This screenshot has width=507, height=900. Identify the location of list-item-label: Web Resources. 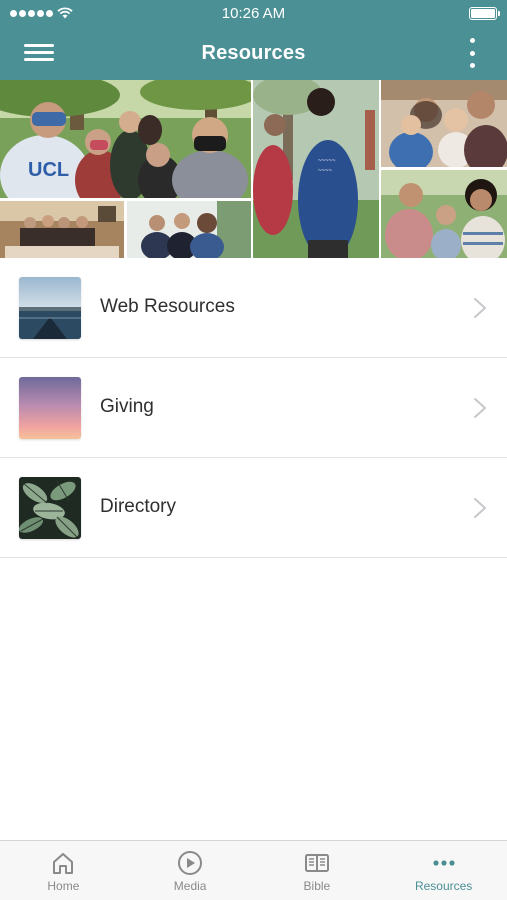
(167, 306).